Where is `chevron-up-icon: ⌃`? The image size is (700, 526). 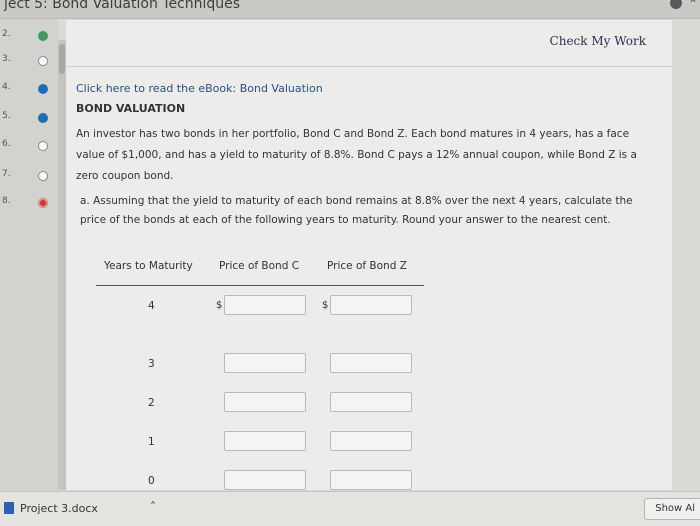
chevron-up-icon: ⌃ is located at coordinates (693, 5).